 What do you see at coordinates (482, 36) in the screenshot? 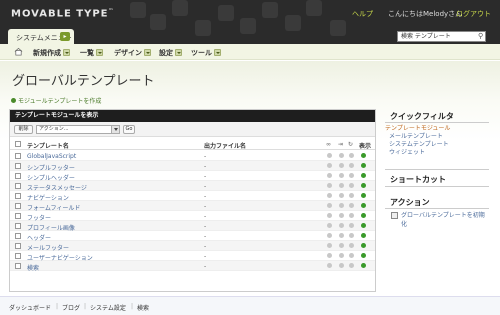
I see `search-icon: ⚲` at bounding box center [482, 36].